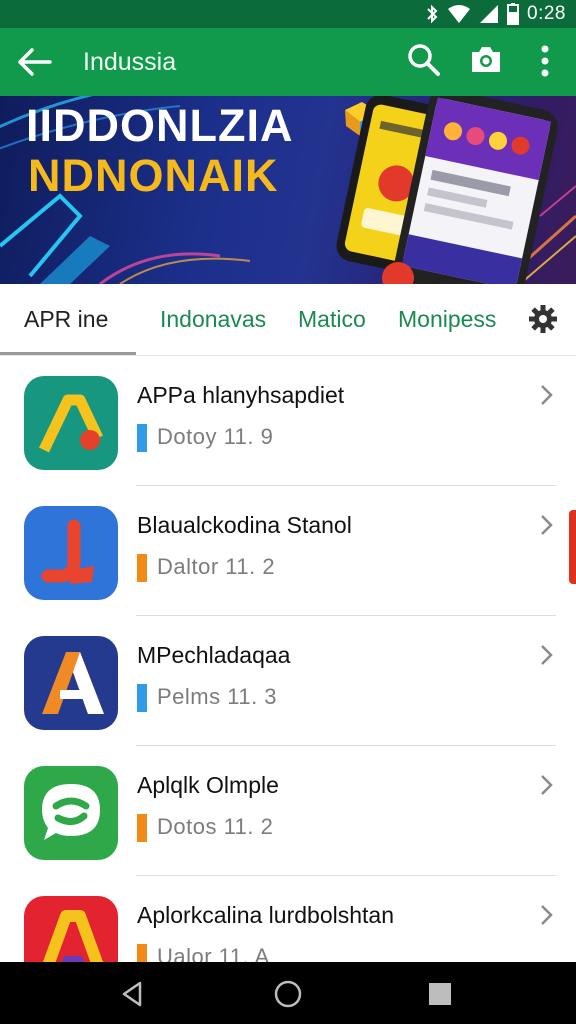 This screenshot has width=576, height=1024. What do you see at coordinates (288, 811) in the screenshot?
I see `app-list-item: Aplqlk Olmple Dotos 11. 2` at bounding box center [288, 811].